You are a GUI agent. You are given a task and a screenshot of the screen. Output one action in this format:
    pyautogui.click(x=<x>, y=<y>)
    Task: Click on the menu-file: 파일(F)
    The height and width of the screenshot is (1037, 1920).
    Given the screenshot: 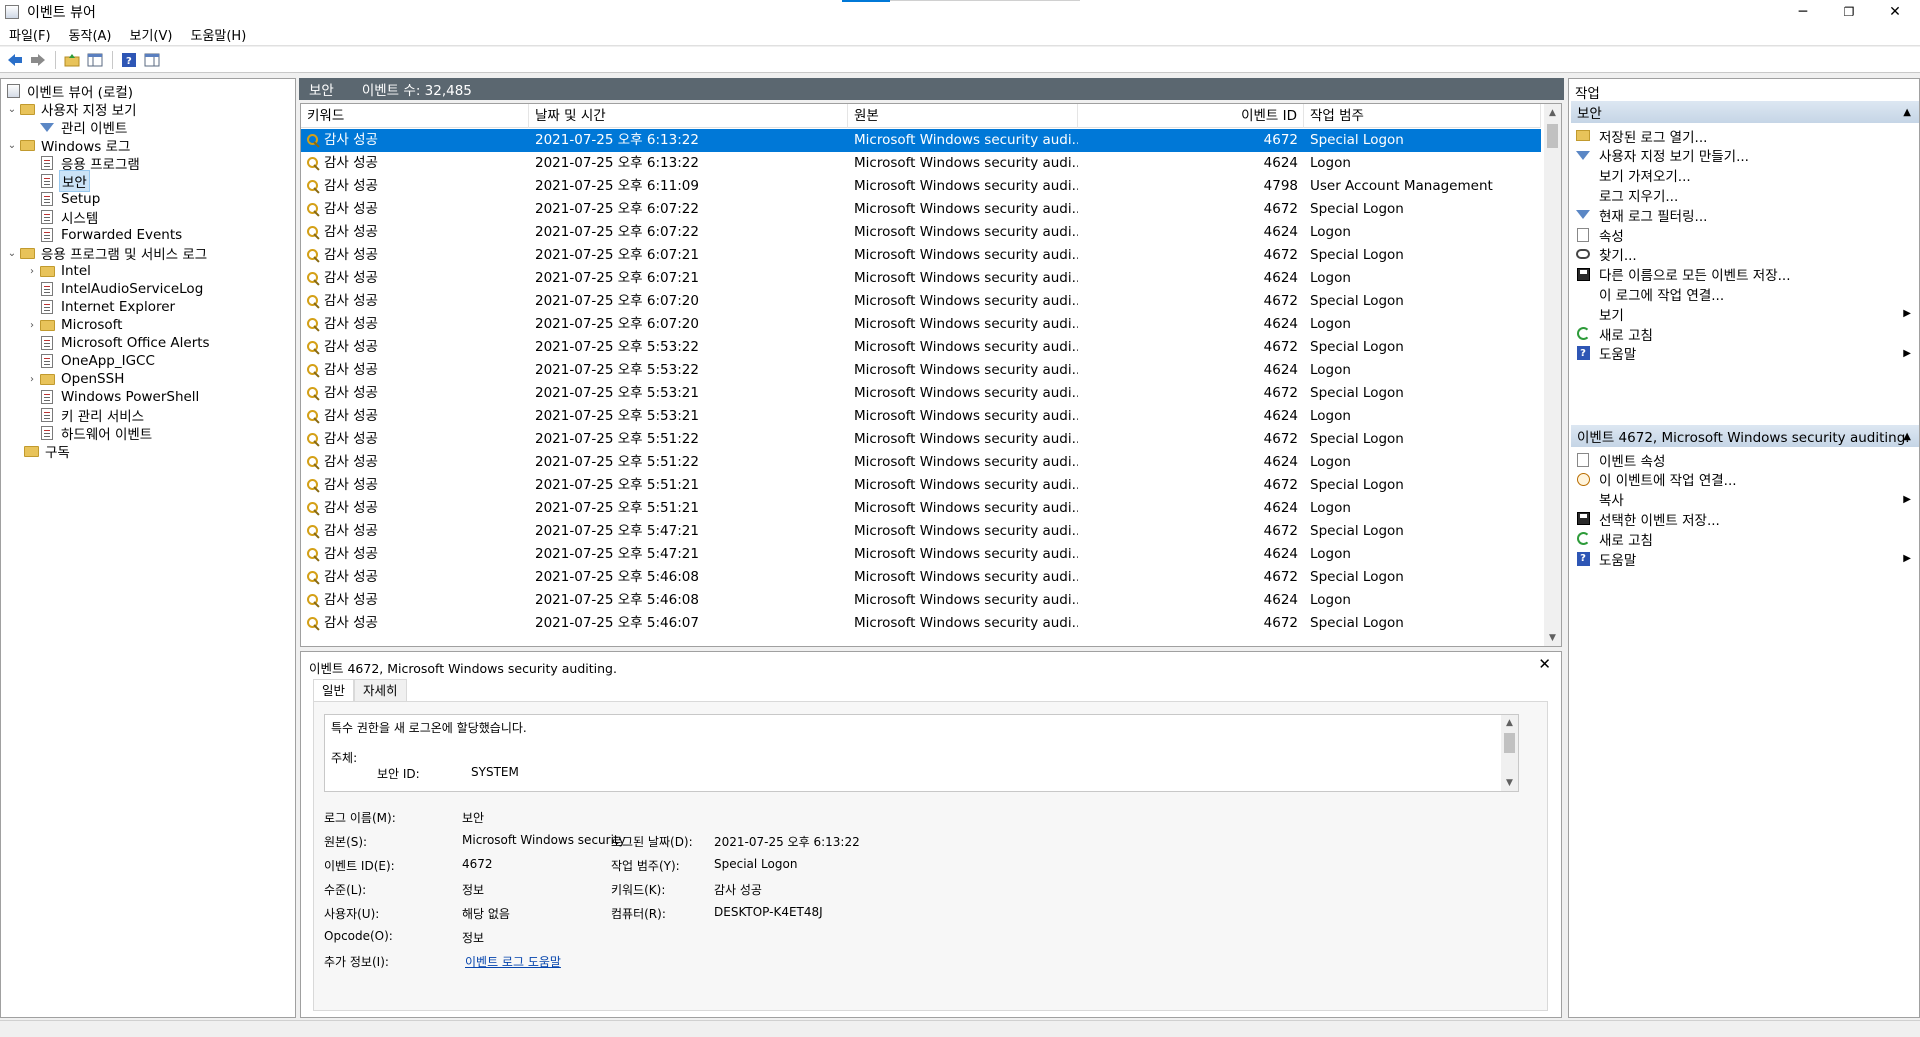 What is the action you would take?
    pyautogui.click(x=30, y=34)
    